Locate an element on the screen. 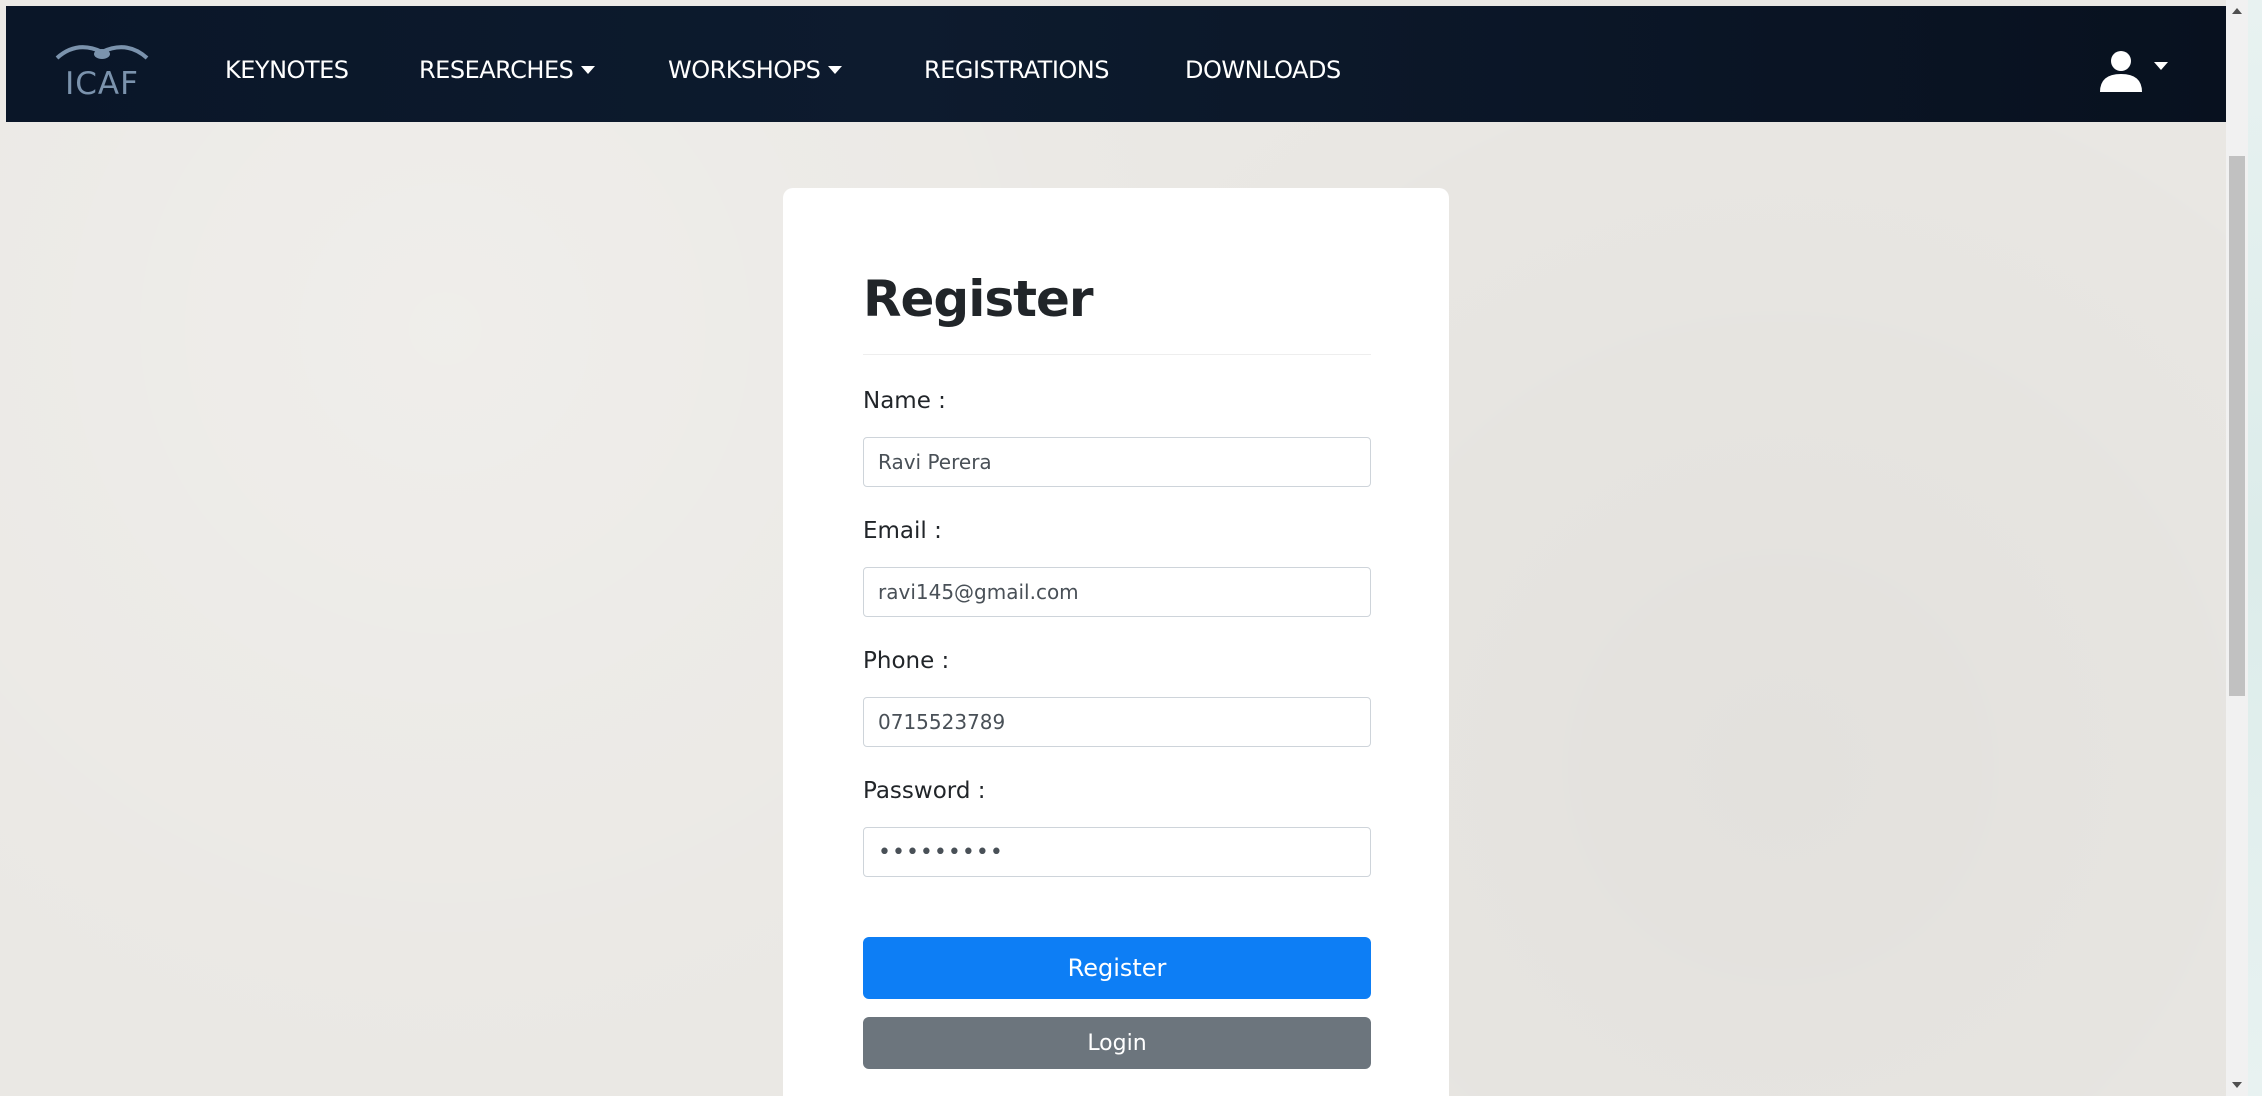  nav-workshops: WORKSHOPS is located at coordinates (755, 70).